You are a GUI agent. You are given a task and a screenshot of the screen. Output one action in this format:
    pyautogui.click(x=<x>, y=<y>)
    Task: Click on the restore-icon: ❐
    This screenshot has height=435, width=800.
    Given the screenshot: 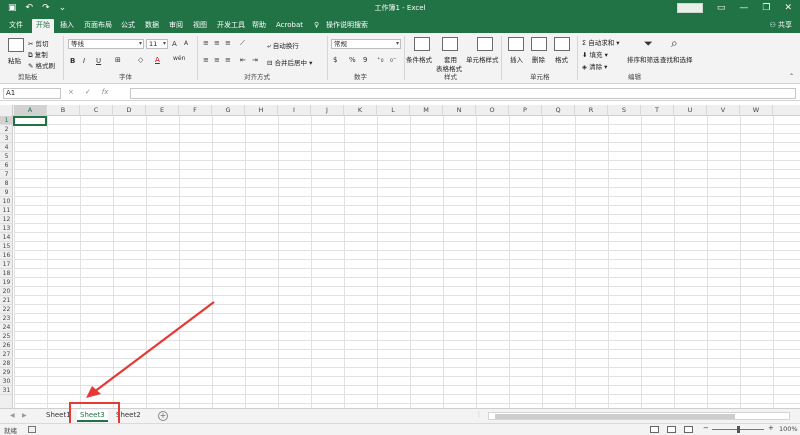 What is the action you would take?
    pyautogui.click(x=766, y=8)
    